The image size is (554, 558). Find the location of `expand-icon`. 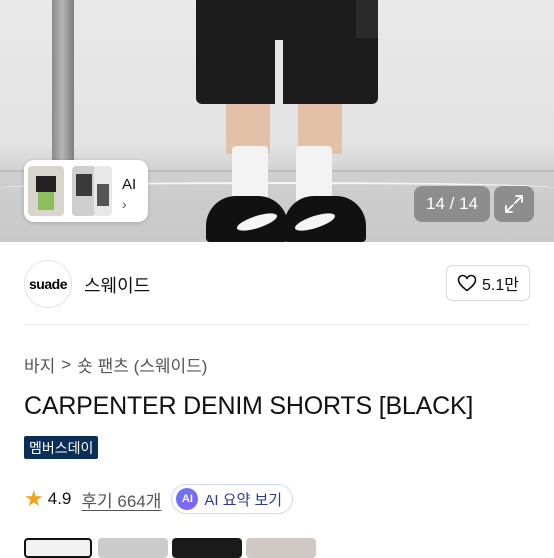

expand-icon is located at coordinates (514, 204).